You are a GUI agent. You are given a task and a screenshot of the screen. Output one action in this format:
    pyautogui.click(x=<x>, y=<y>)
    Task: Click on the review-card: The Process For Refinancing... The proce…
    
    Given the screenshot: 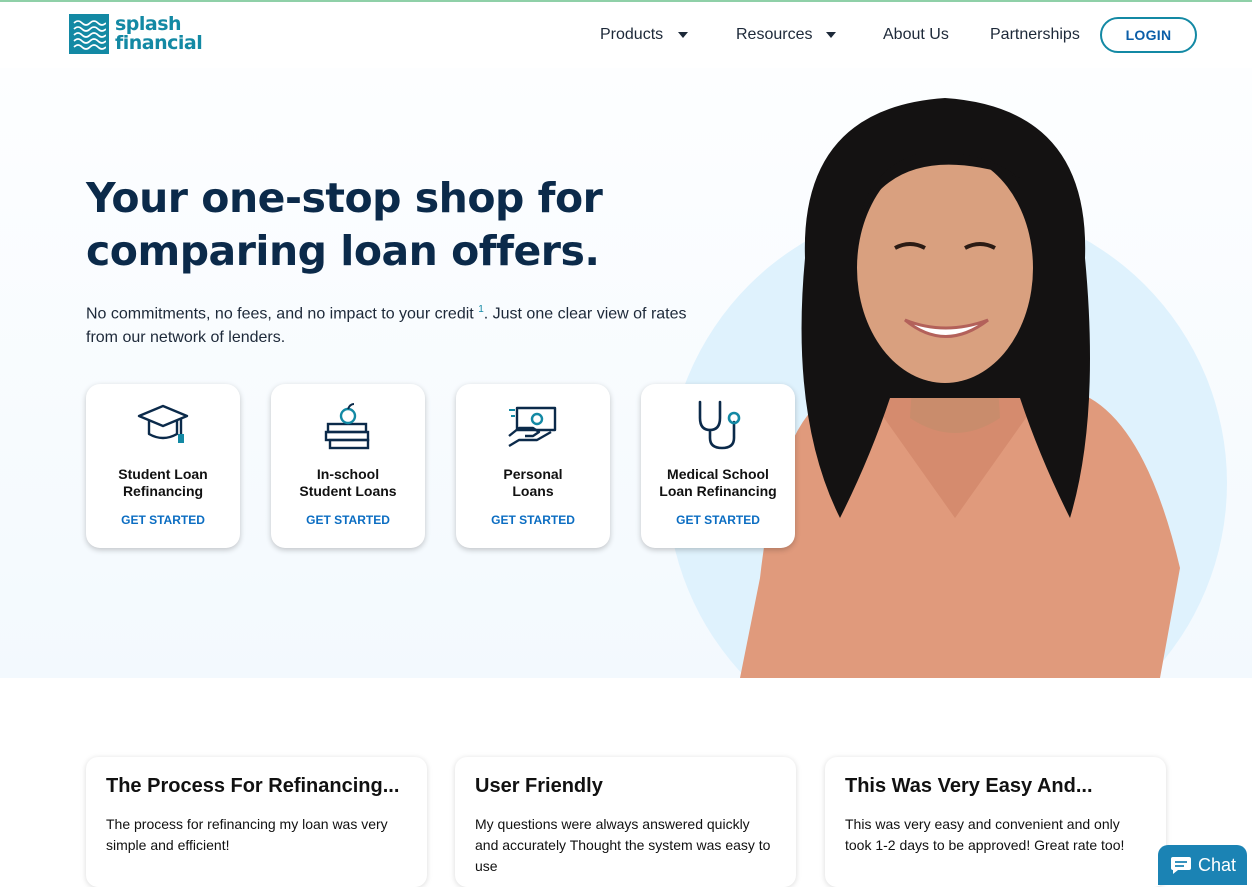 What is the action you would take?
    pyautogui.click(x=256, y=822)
    